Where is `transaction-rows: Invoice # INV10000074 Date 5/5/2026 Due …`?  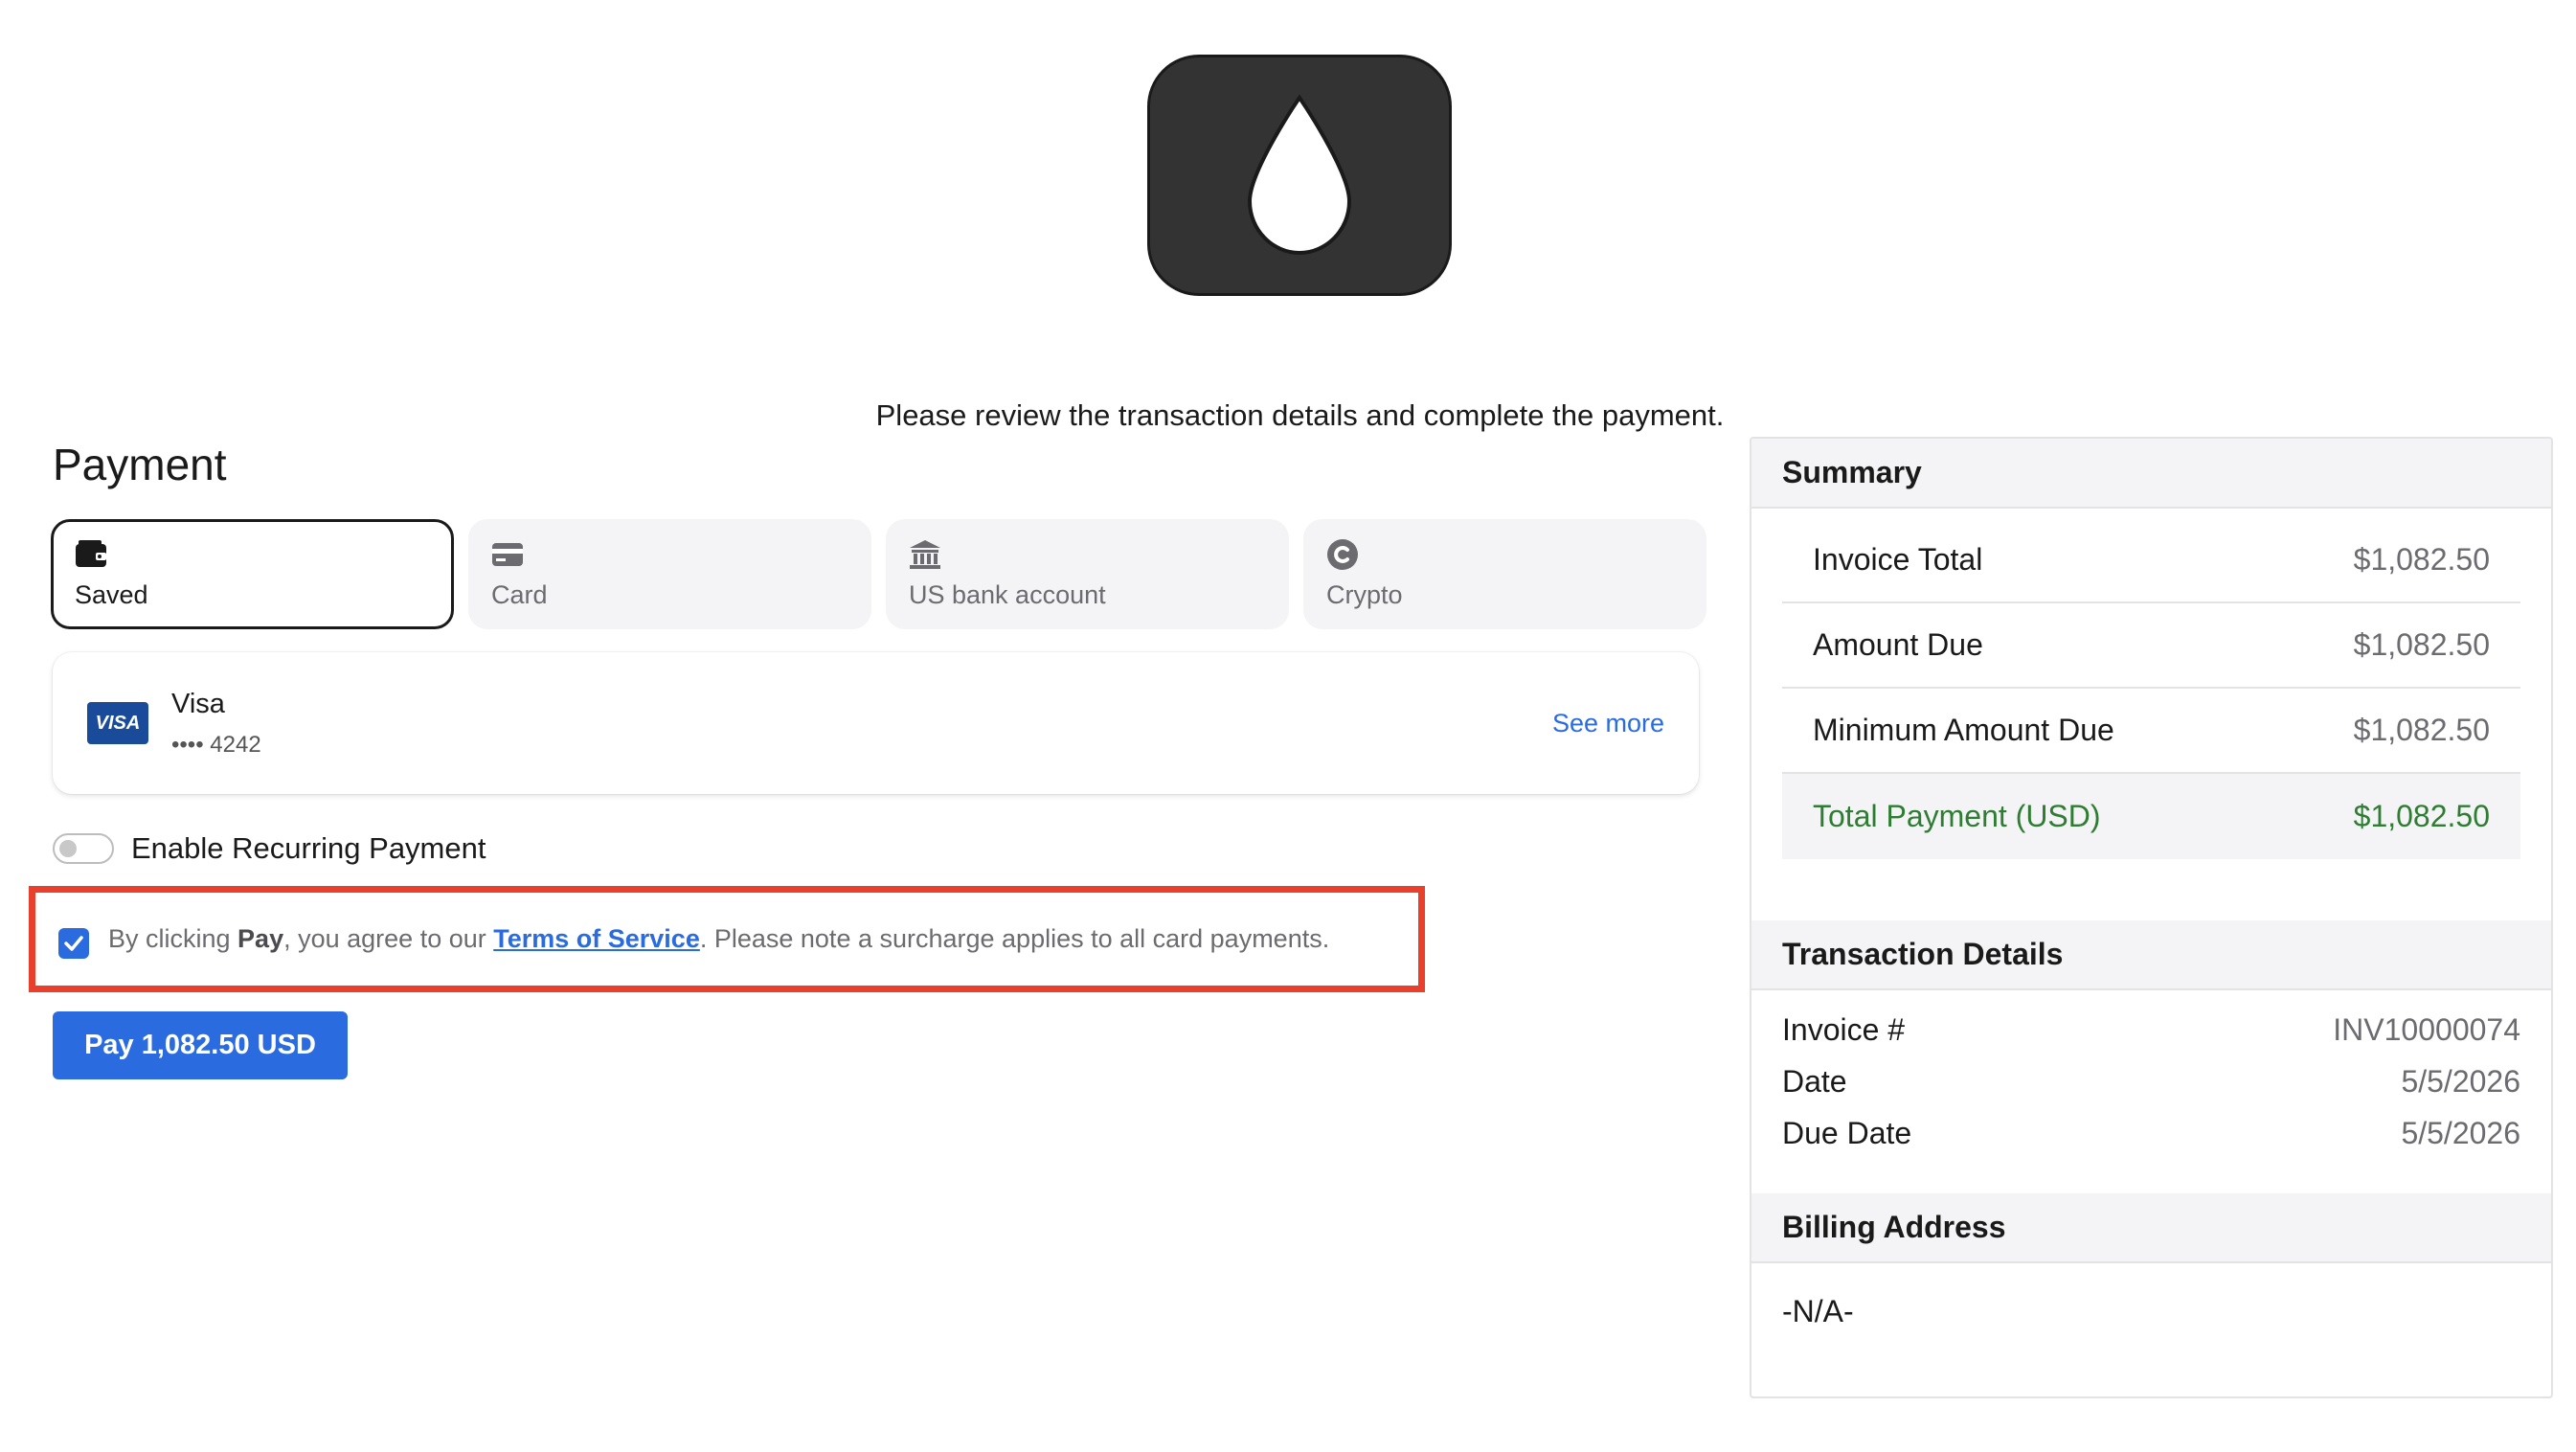 transaction-rows: Invoice # INV10000074 Date 5/5/2026 Due … is located at coordinates (2151, 1074).